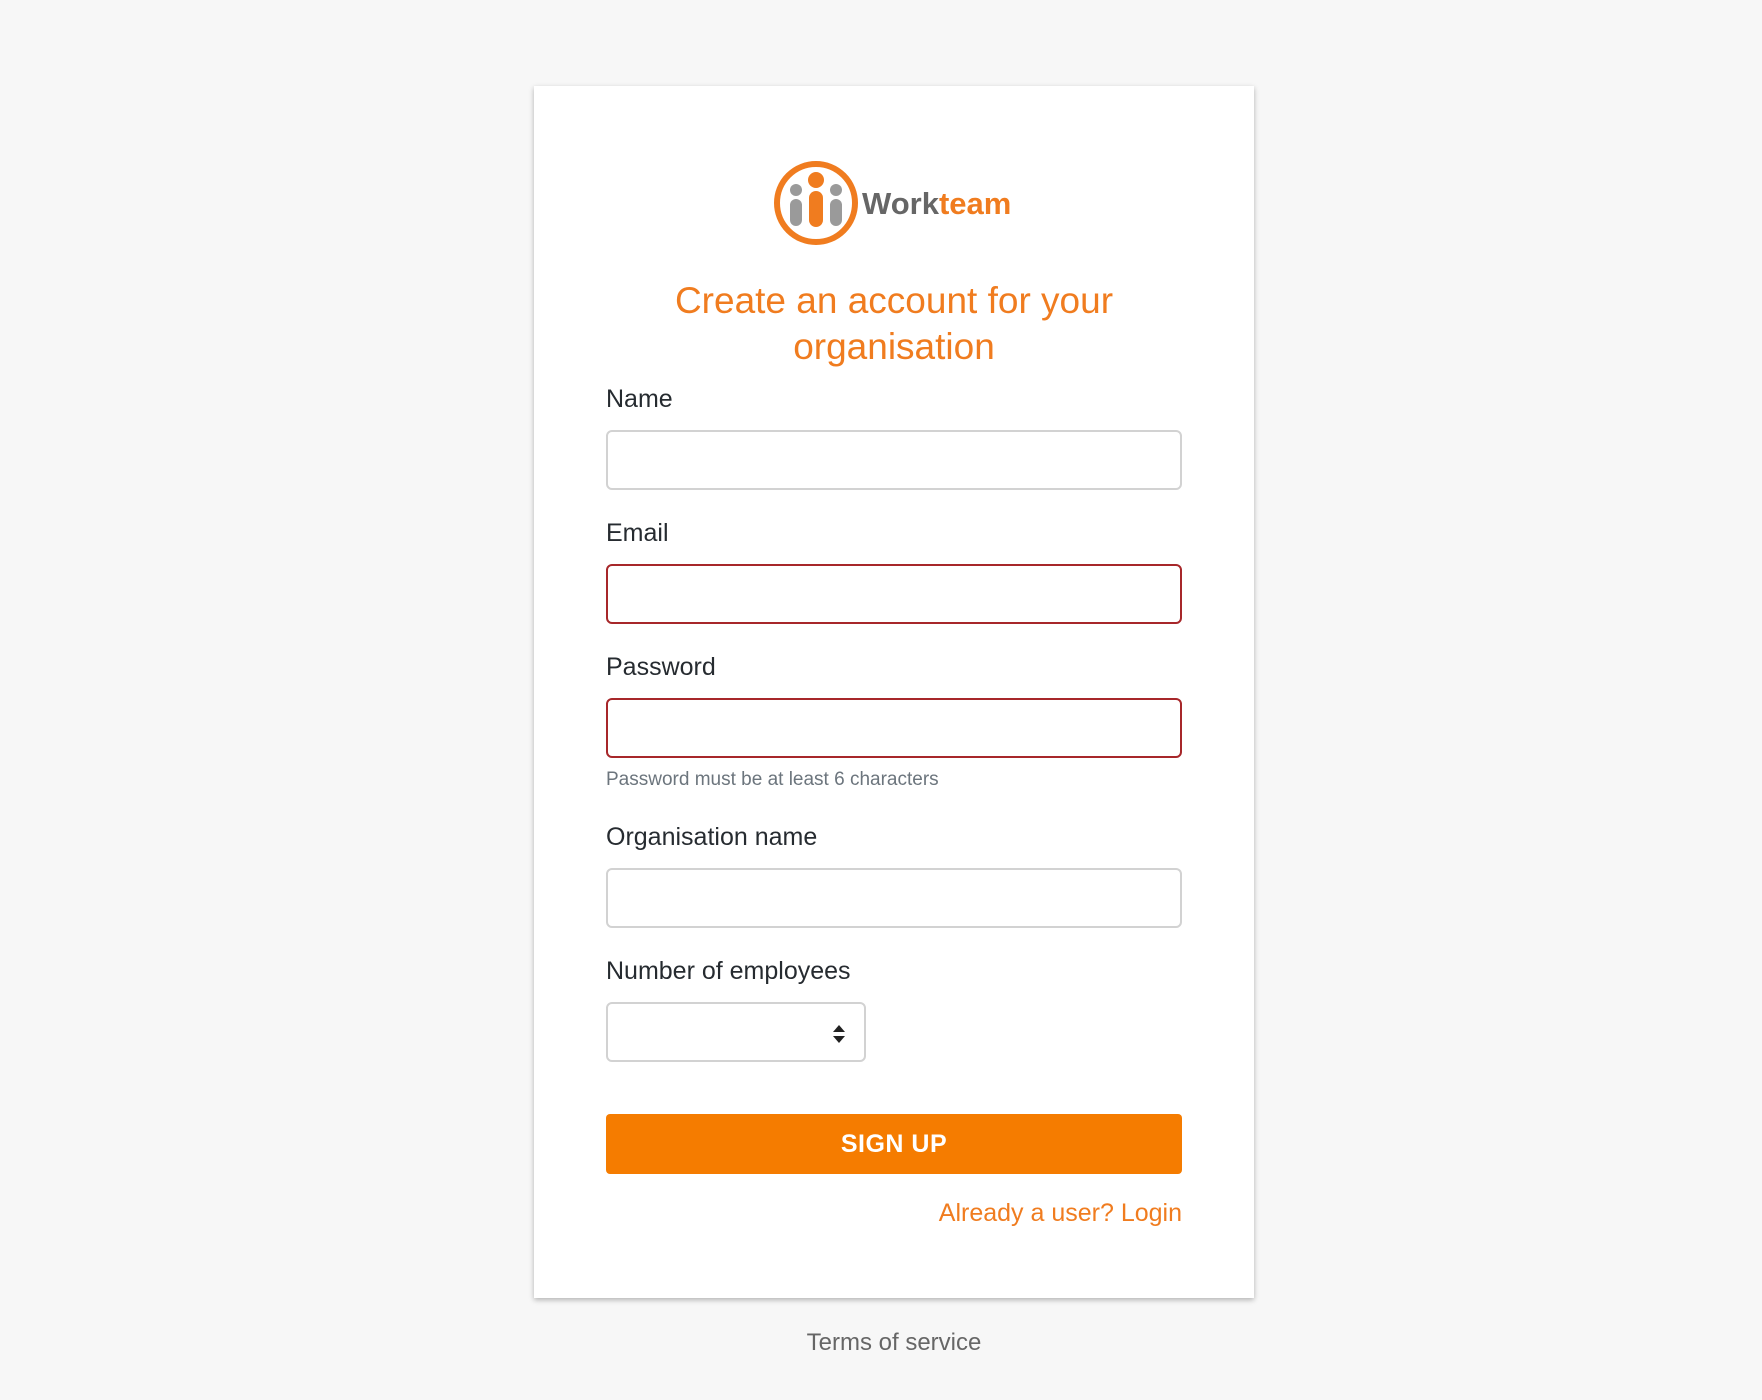 The width and height of the screenshot is (1762, 1400). Describe the element at coordinates (894, 898) in the screenshot. I see `organisation-name-input` at that location.